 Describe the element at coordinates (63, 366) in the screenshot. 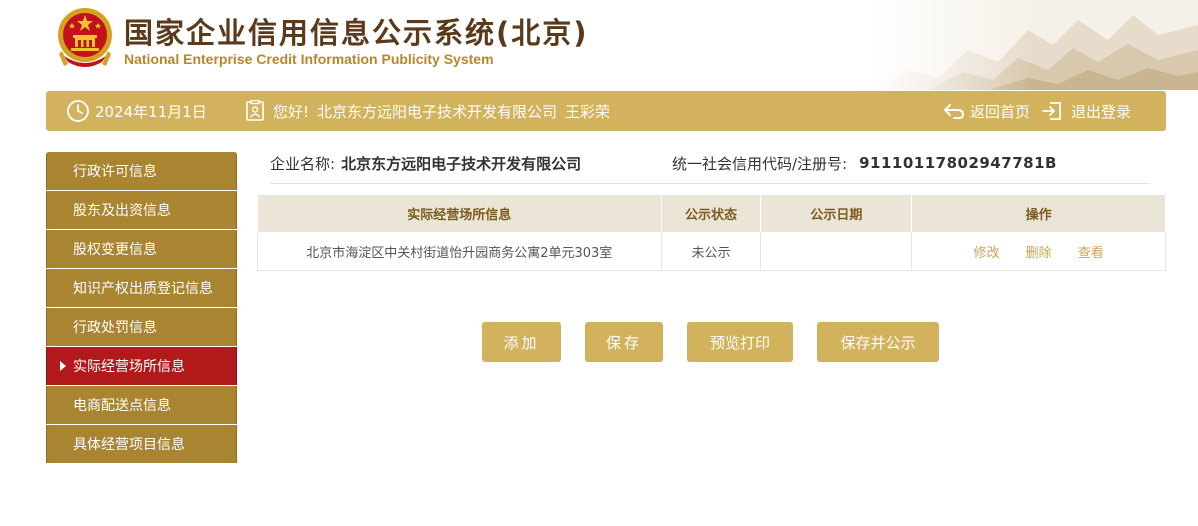

I see `active-arrow-icon` at that location.